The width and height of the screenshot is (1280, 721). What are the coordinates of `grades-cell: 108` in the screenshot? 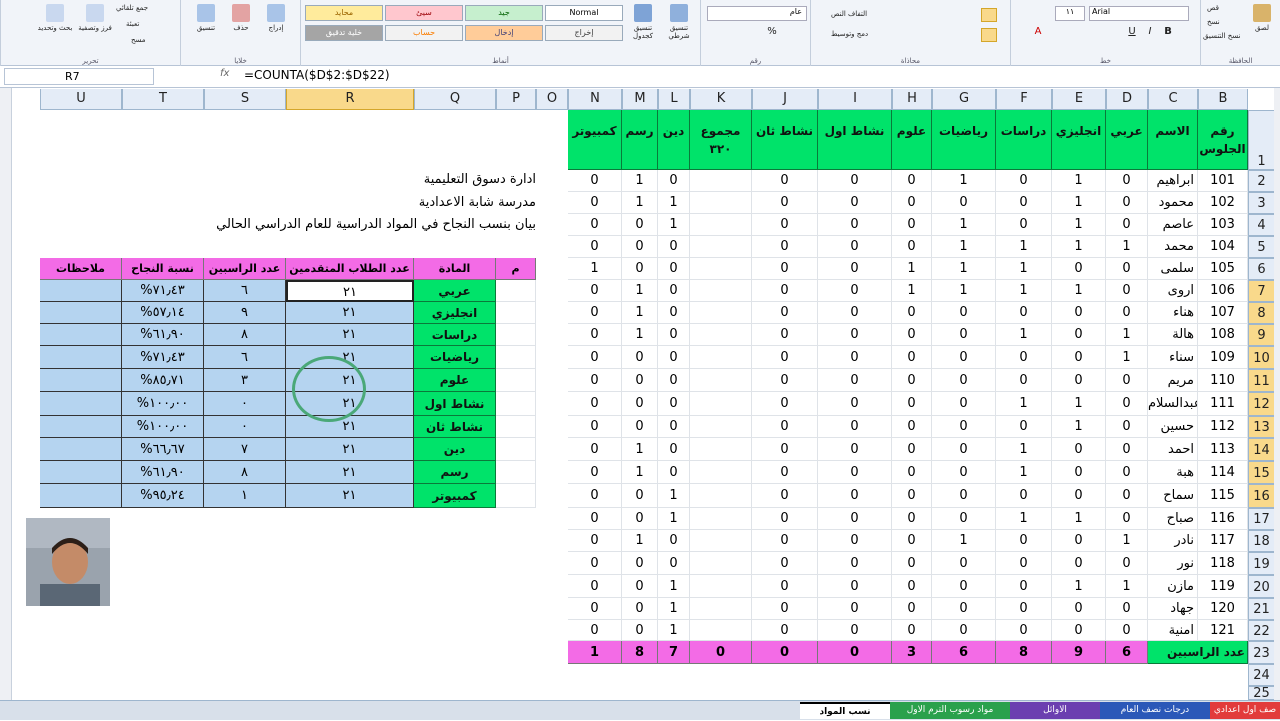 It's located at (1223, 335).